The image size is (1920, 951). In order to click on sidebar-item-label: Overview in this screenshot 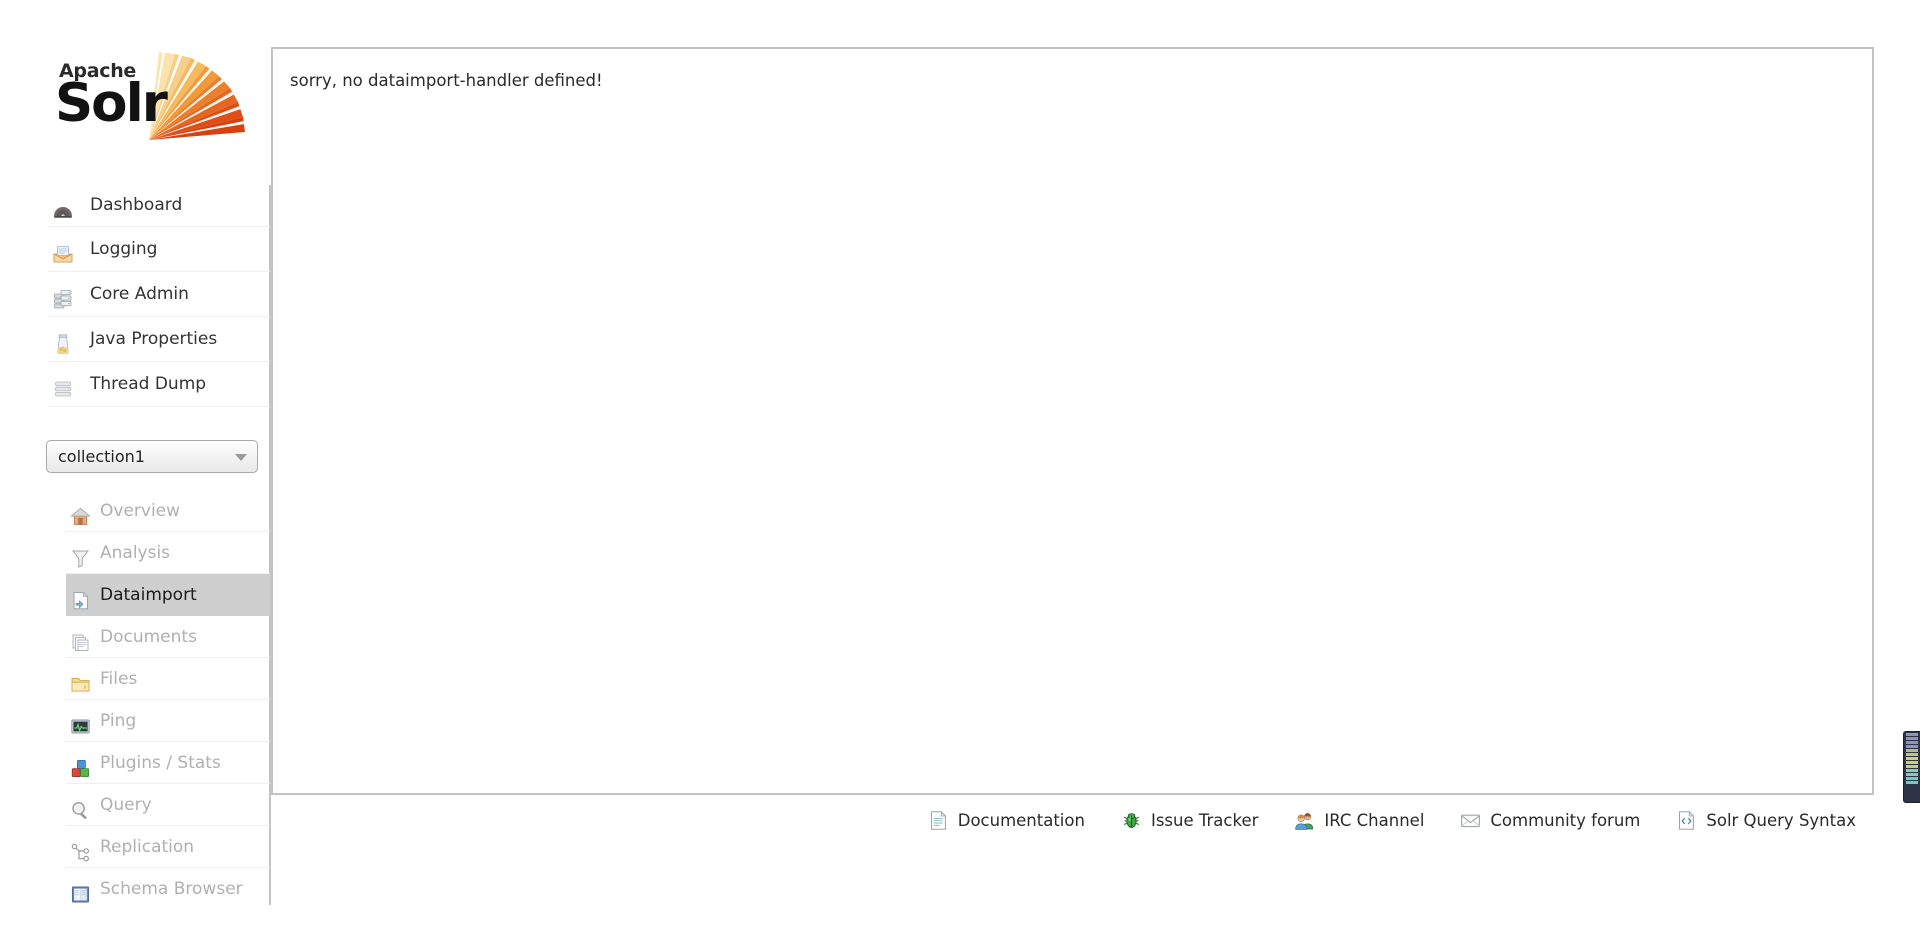, I will do `click(140, 511)`.